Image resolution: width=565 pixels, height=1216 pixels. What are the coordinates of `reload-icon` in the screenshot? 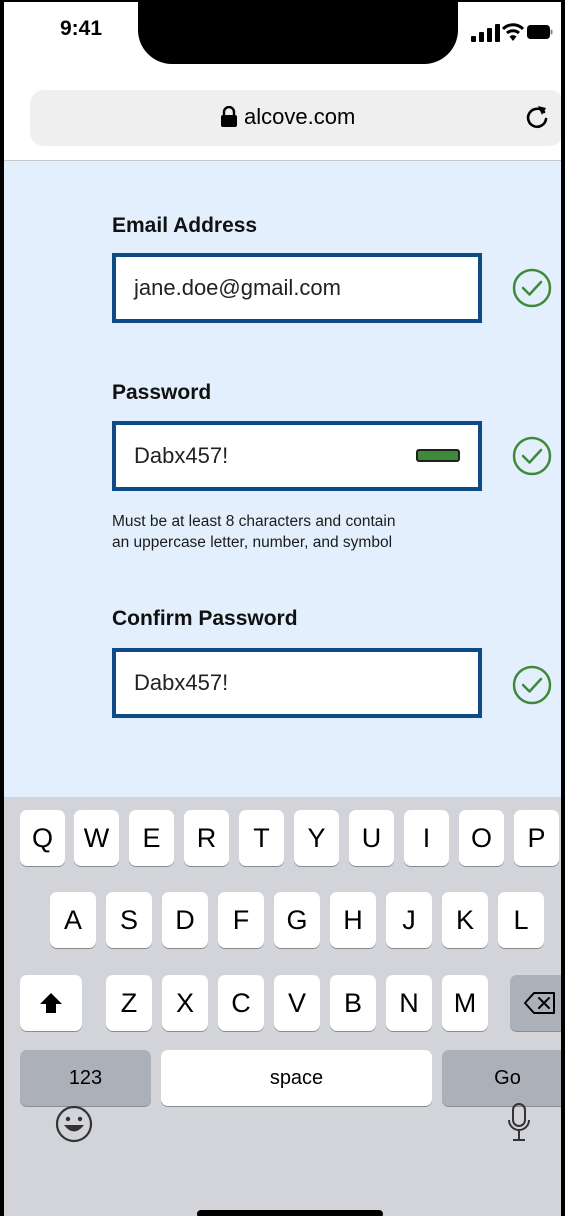 It's located at (537, 117).